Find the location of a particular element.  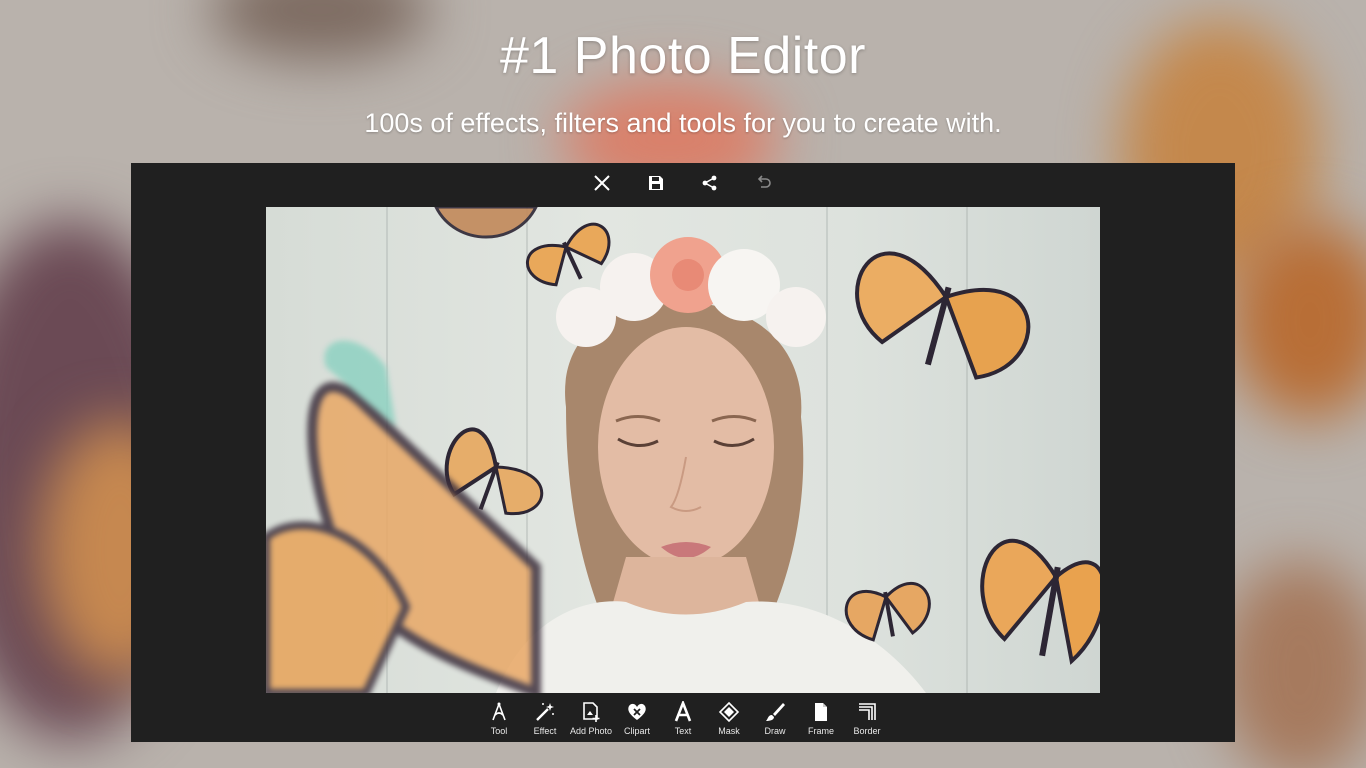

clipart-label: Clipart is located at coordinates (636, 731).